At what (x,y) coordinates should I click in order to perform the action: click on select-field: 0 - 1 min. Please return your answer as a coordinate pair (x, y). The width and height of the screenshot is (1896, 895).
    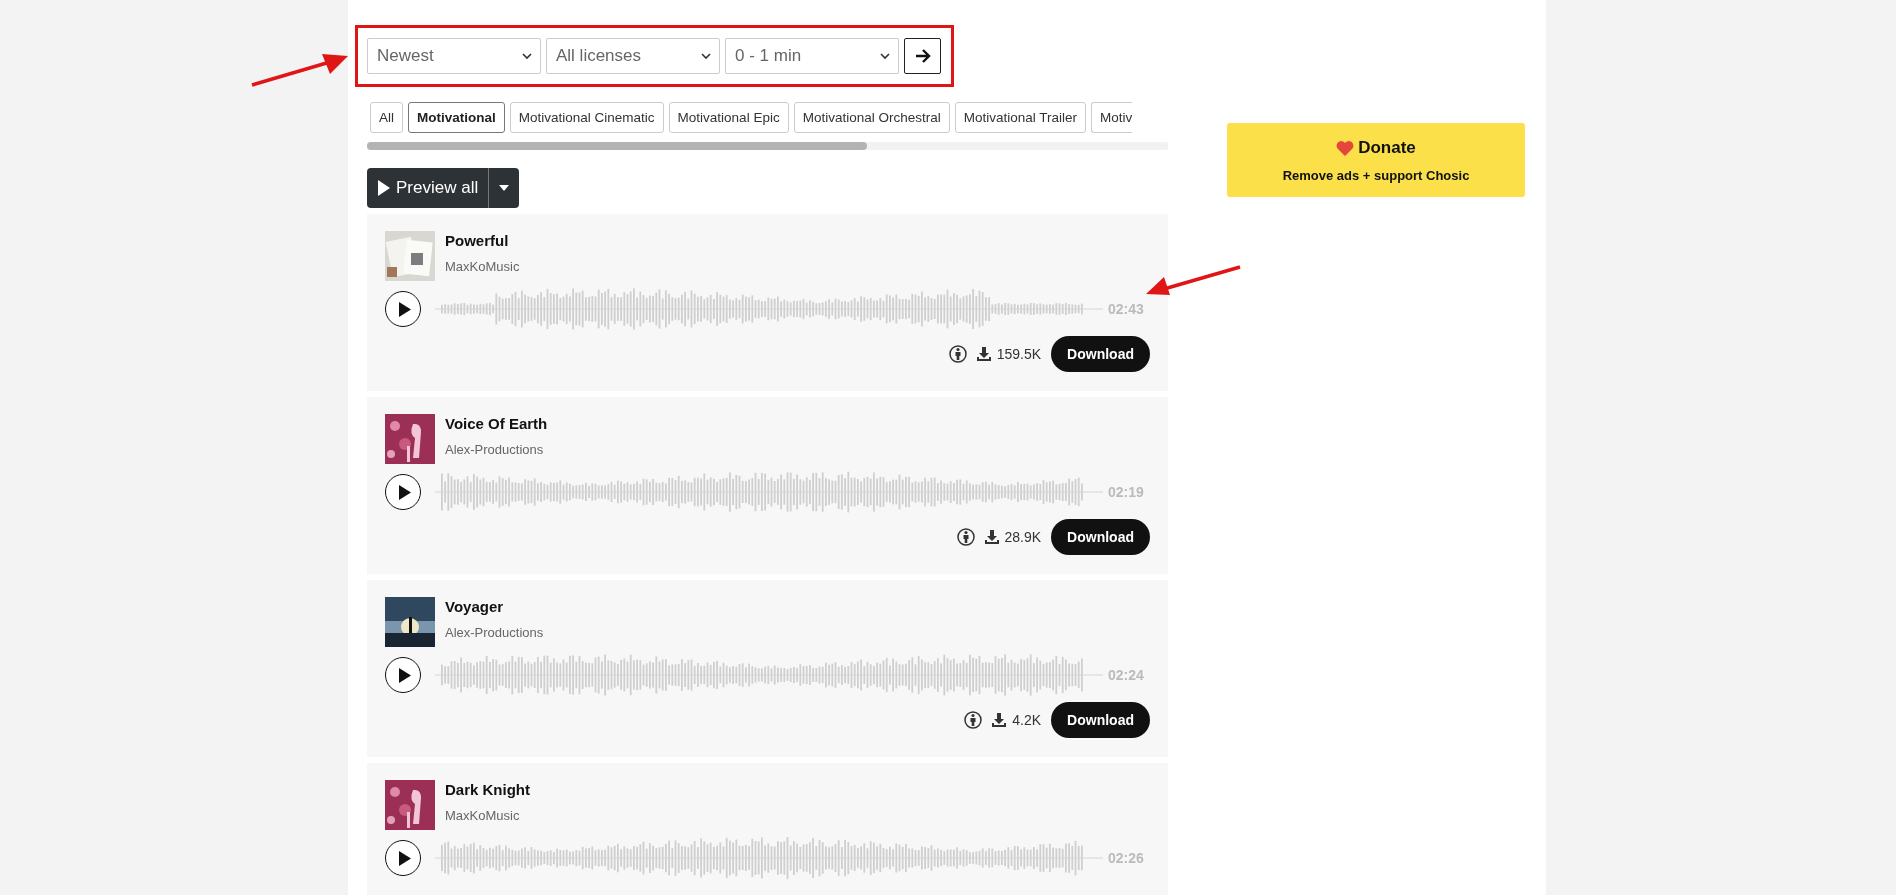
    Looking at the image, I should click on (812, 56).